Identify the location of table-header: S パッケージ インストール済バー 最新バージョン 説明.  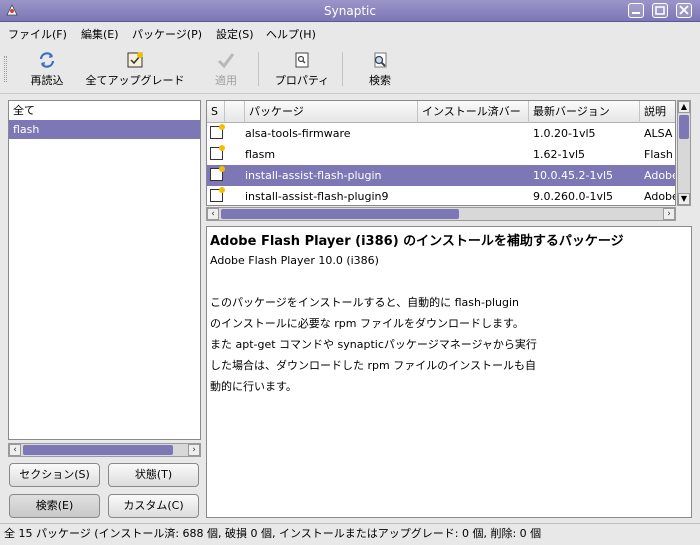
(441, 112).